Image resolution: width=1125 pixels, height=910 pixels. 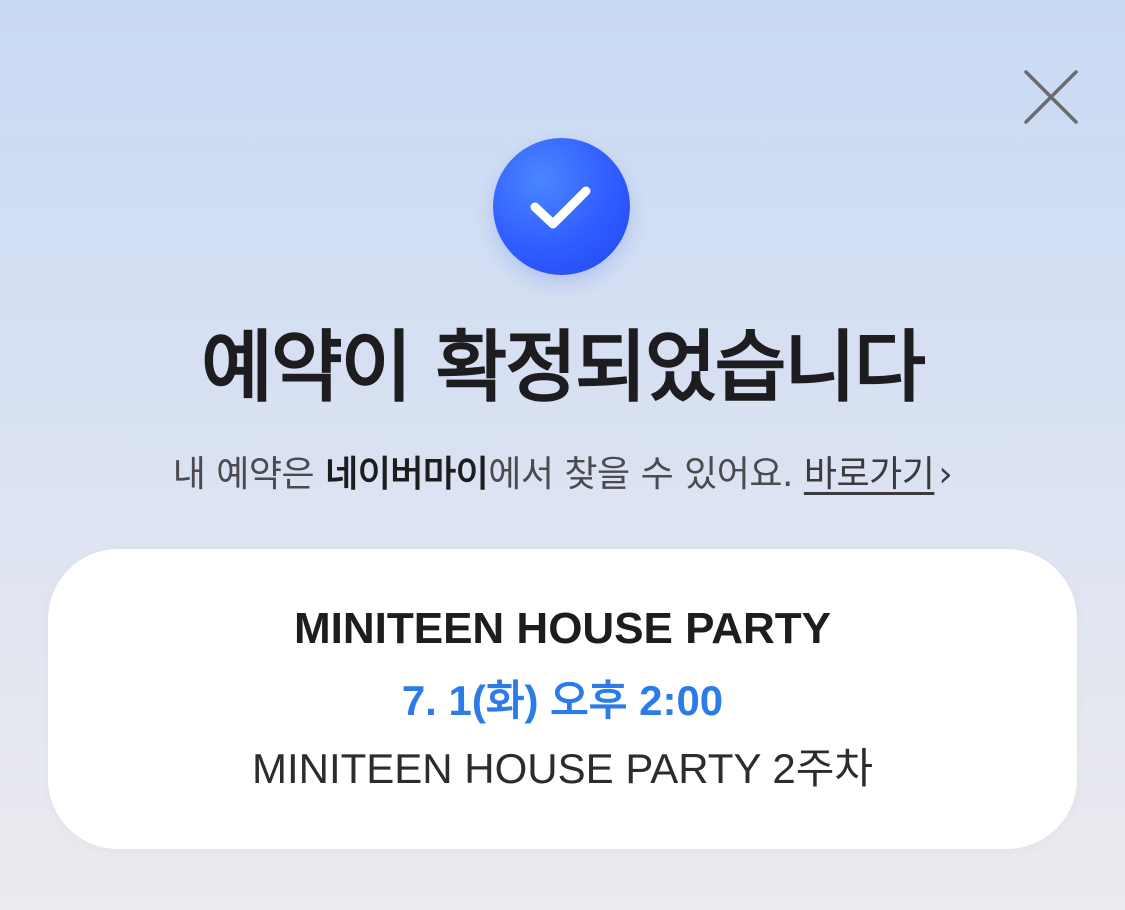 What do you see at coordinates (869, 474) in the screenshot?
I see `go-to-link: 바로가기` at bounding box center [869, 474].